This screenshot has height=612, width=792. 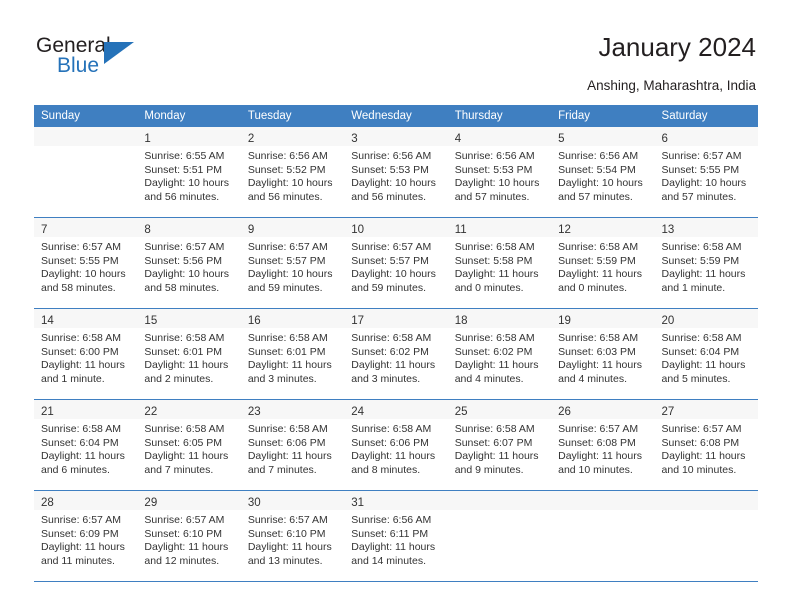 I want to click on day-number: 27, so click(x=668, y=412).